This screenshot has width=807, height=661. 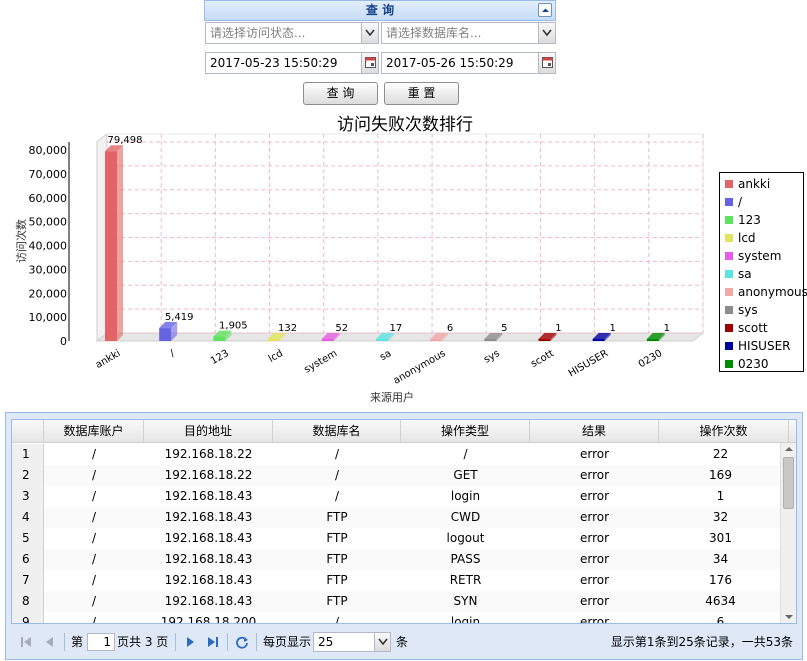 I want to click on scroll-down-icon, so click(x=789, y=617).